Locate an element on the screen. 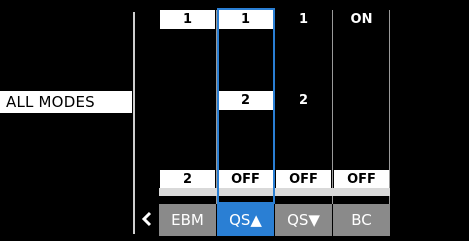 Image resolution: width=469 pixels, height=241 pixels. column-bc: ON OFF is located at coordinates (361, 107).